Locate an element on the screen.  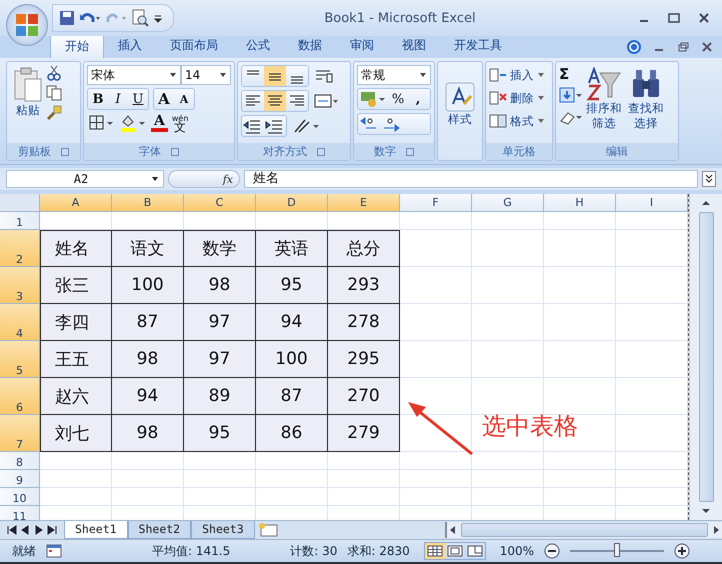
zoom-in-icon is located at coordinates (682, 551).